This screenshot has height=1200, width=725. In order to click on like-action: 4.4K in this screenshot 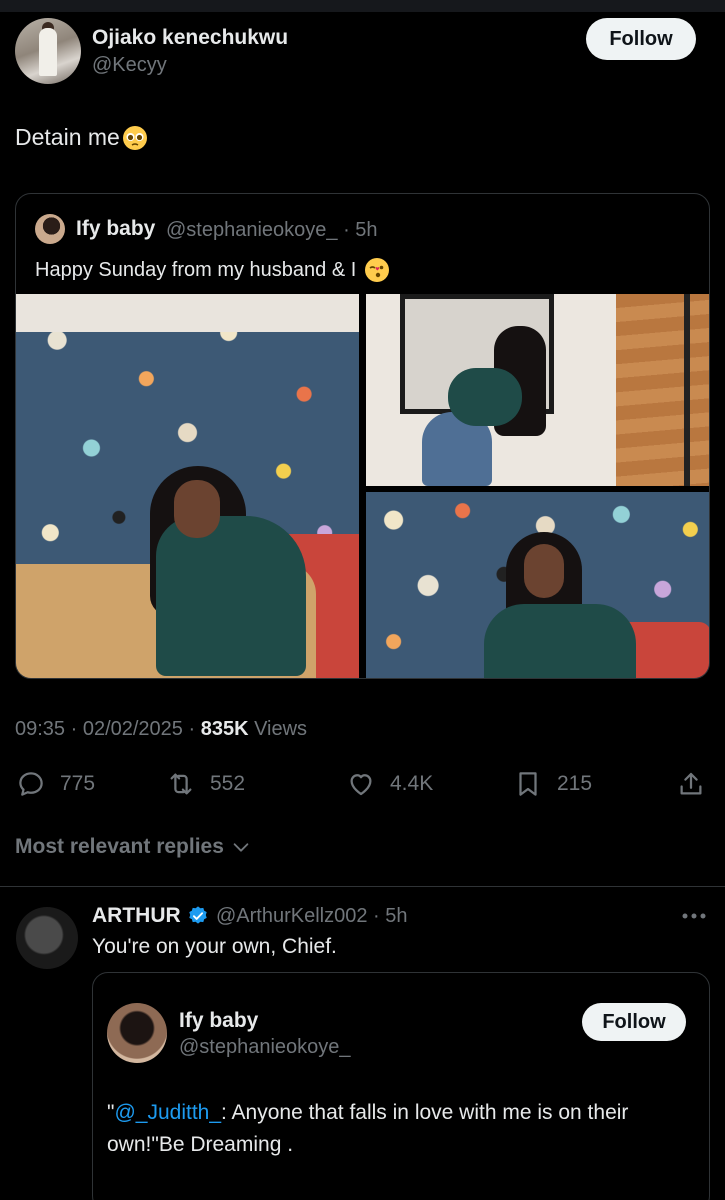, I will do `click(389, 784)`.